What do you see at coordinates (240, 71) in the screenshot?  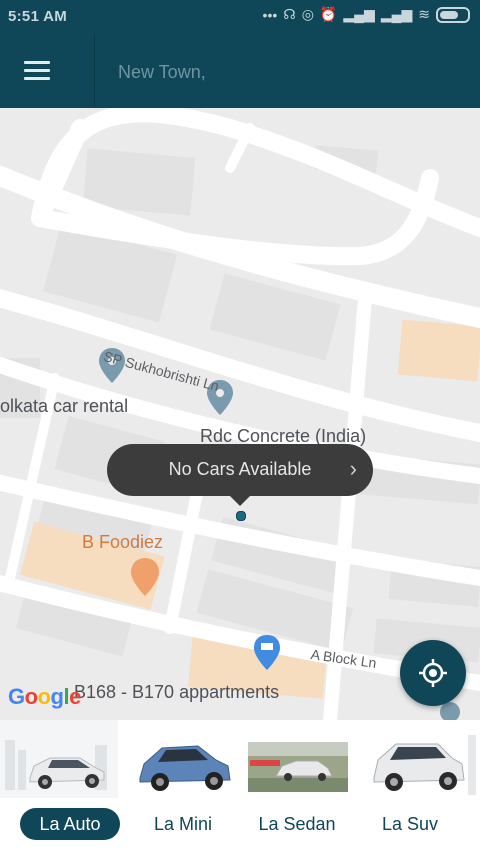 I see `app-bar: New Town,` at bounding box center [240, 71].